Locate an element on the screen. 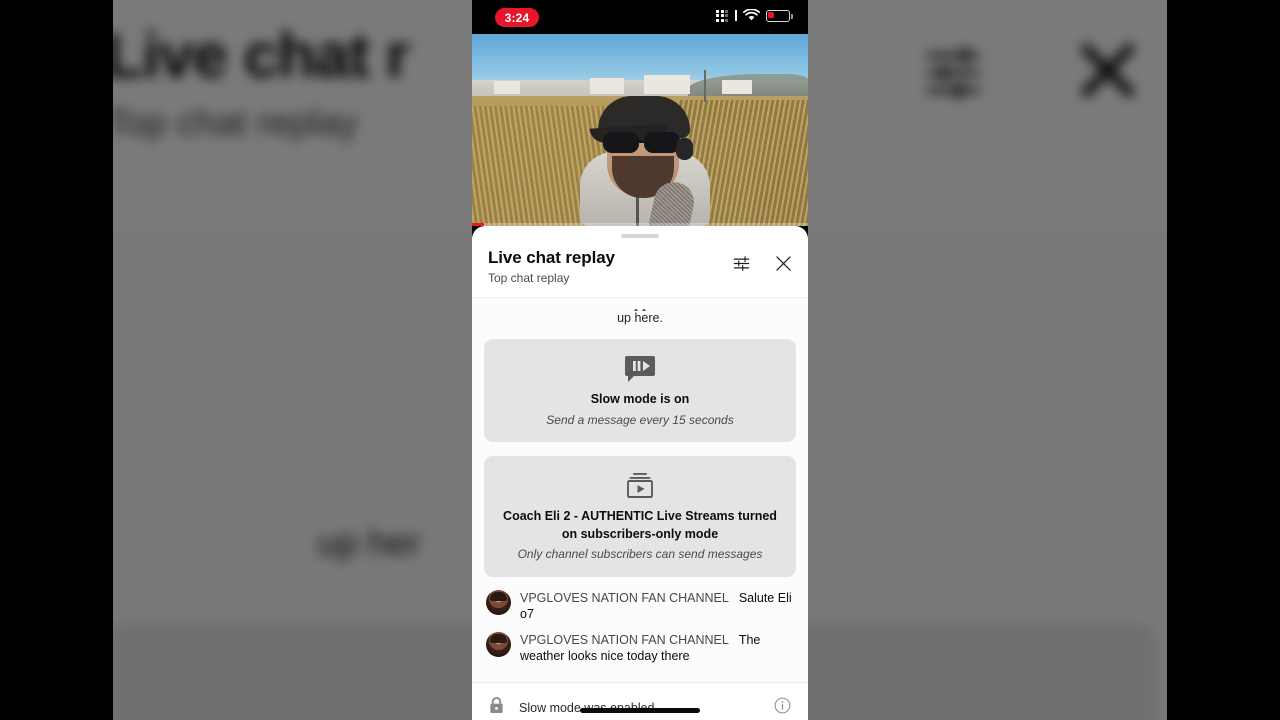  header-actions is located at coordinates (762, 263).